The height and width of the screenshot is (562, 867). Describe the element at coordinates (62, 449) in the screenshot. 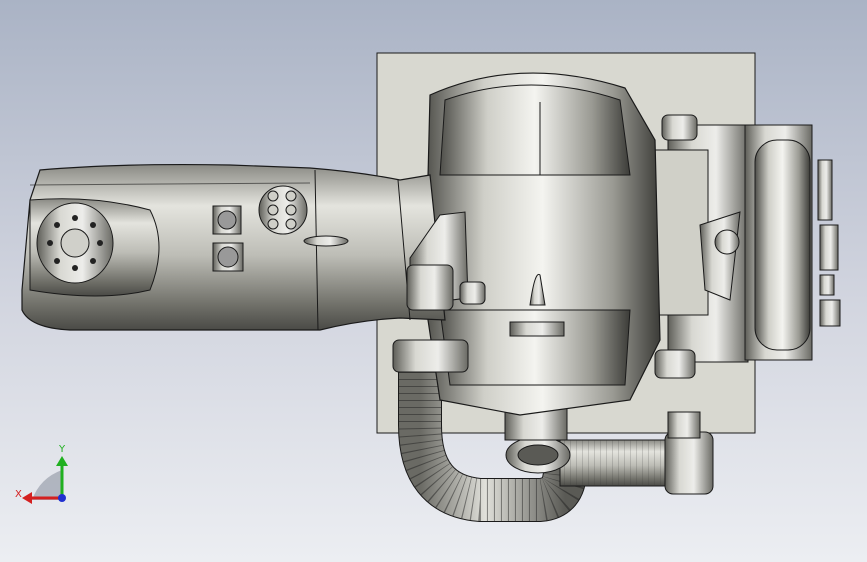

I see `y-axis-label: Y` at that location.